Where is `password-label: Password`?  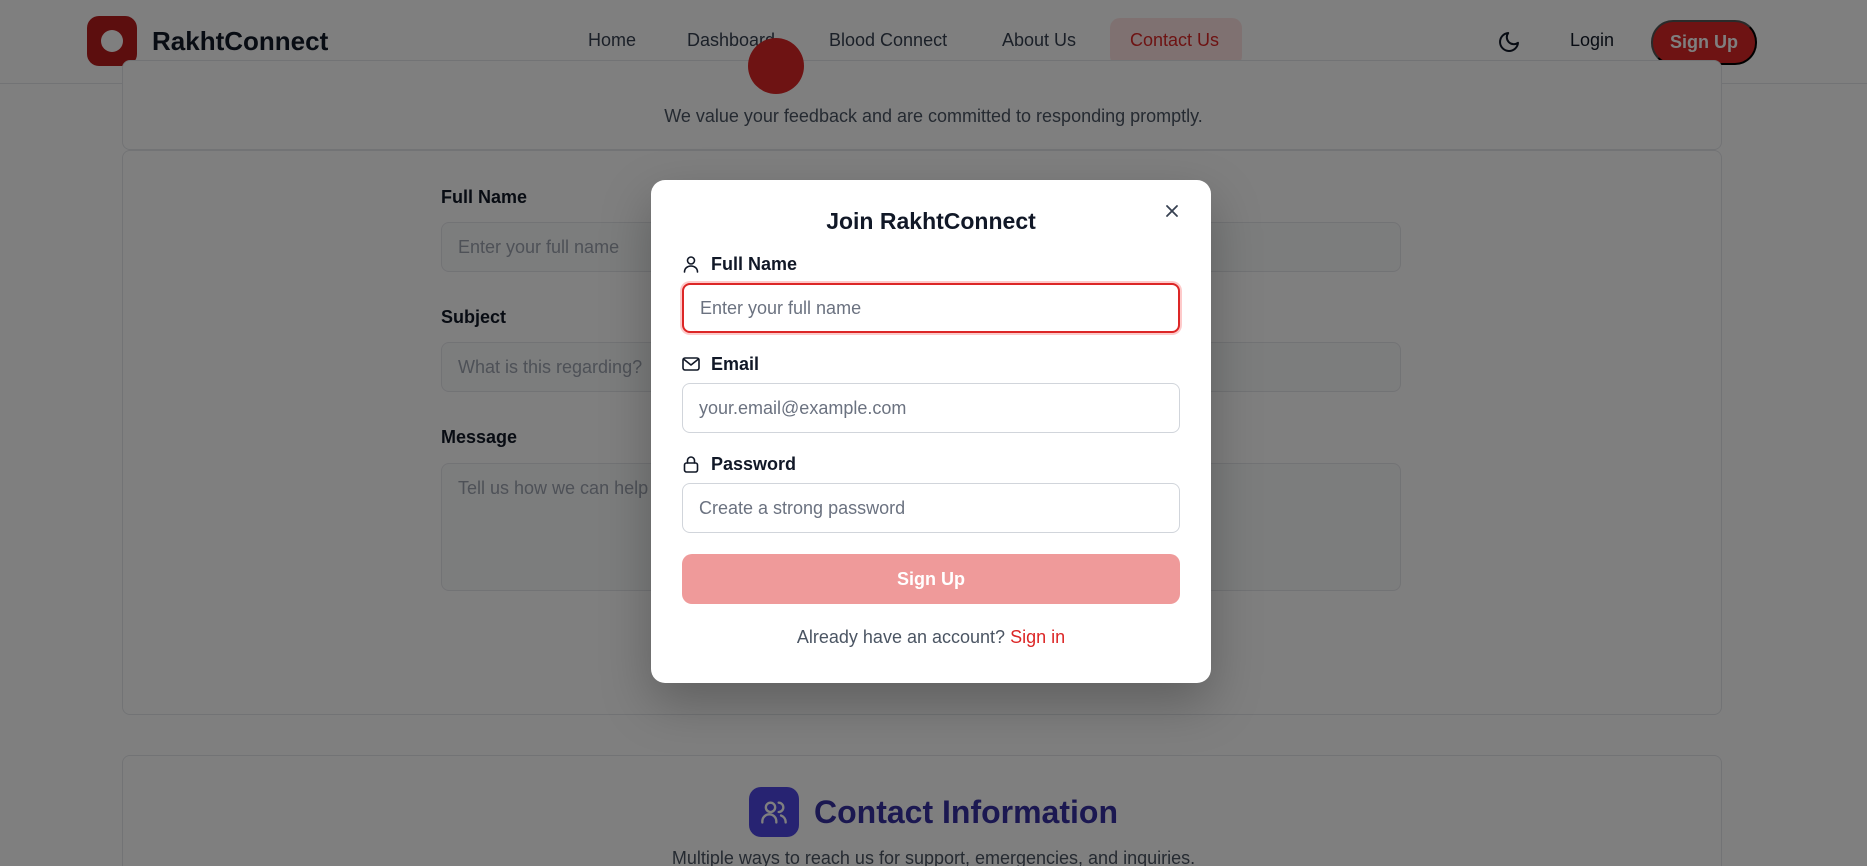
password-label: Password is located at coordinates (738, 464).